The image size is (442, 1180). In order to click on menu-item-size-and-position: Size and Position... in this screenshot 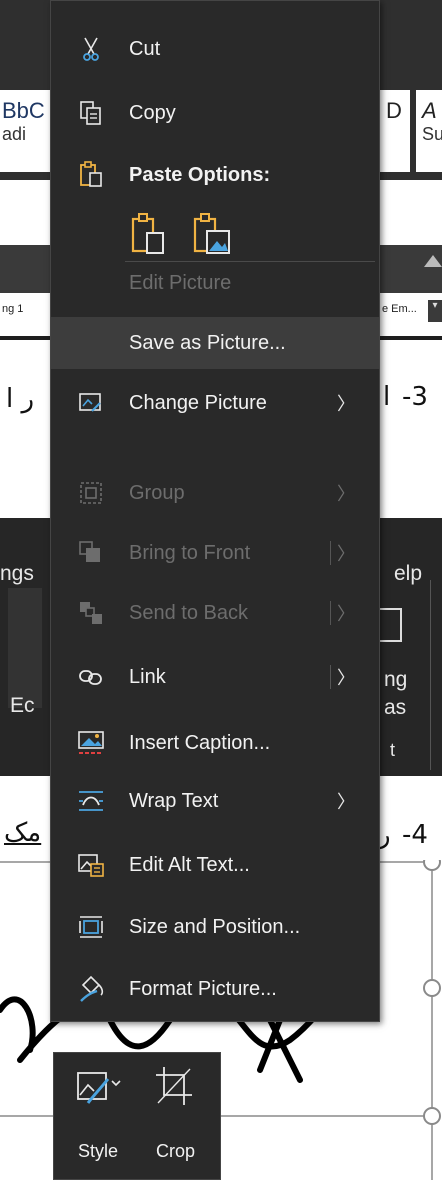, I will do `click(215, 927)`.